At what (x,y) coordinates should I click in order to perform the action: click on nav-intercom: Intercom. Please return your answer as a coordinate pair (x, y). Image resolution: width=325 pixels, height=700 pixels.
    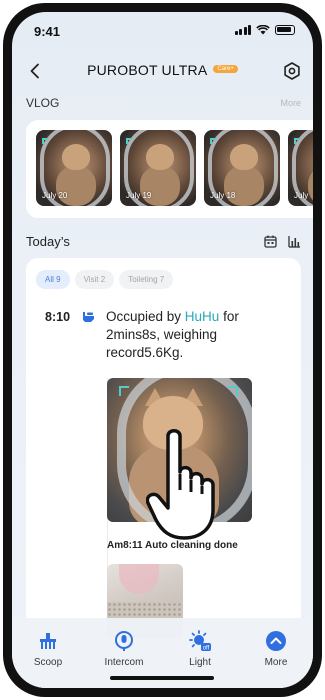
    Looking at the image, I should click on (124, 649).